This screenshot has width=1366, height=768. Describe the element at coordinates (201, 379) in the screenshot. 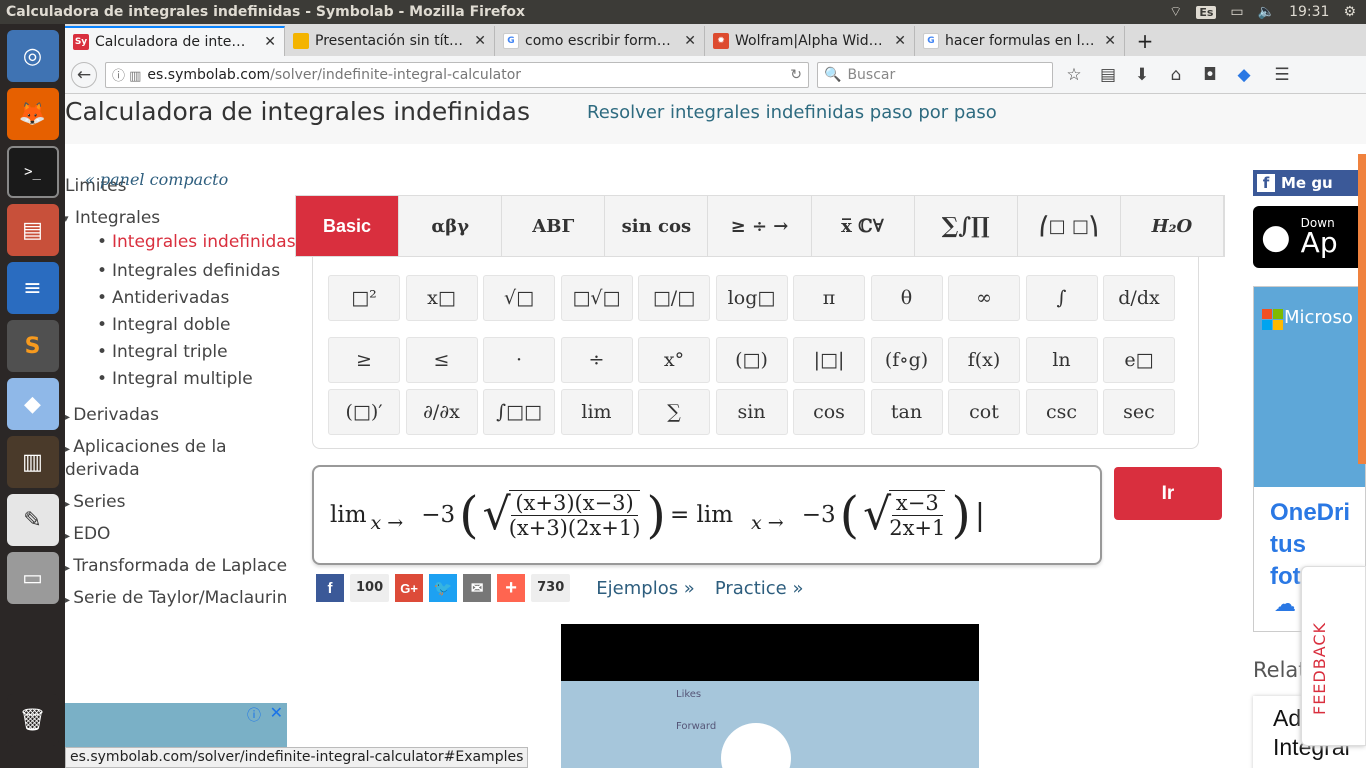

I see `sidebar-item-integral-multiple: Integral multiple` at that location.